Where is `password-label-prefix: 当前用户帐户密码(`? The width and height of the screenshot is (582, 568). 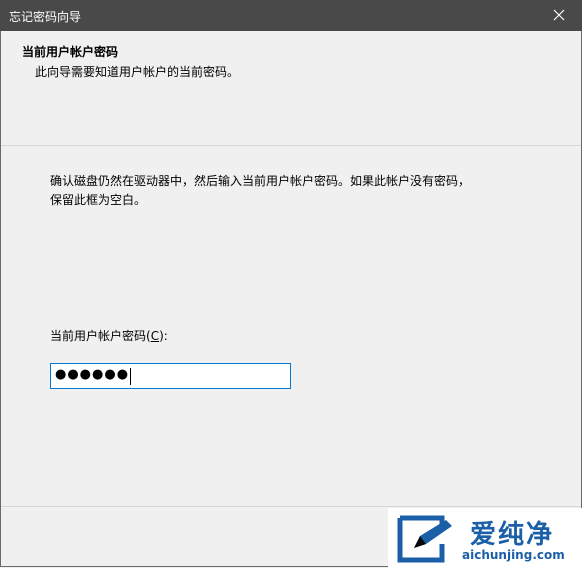 password-label-prefix: 当前用户帐户密码( is located at coordinates (100, 336).